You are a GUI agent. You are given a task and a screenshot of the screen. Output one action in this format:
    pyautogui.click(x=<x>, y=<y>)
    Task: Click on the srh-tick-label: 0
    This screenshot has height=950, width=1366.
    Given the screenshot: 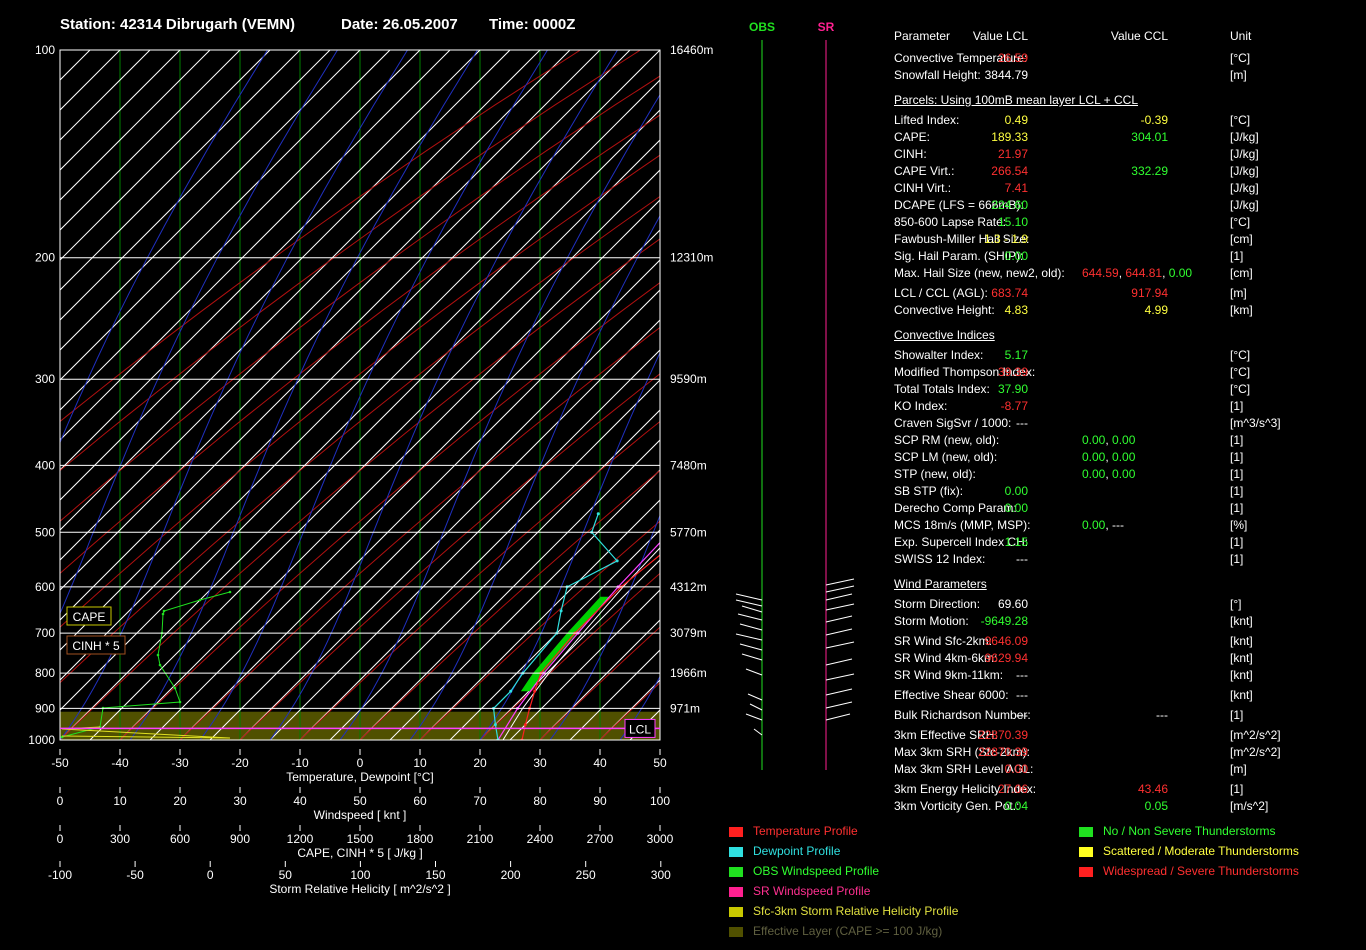 What is the action you would take?
    pyautogui.click(x=210, y=875)
    